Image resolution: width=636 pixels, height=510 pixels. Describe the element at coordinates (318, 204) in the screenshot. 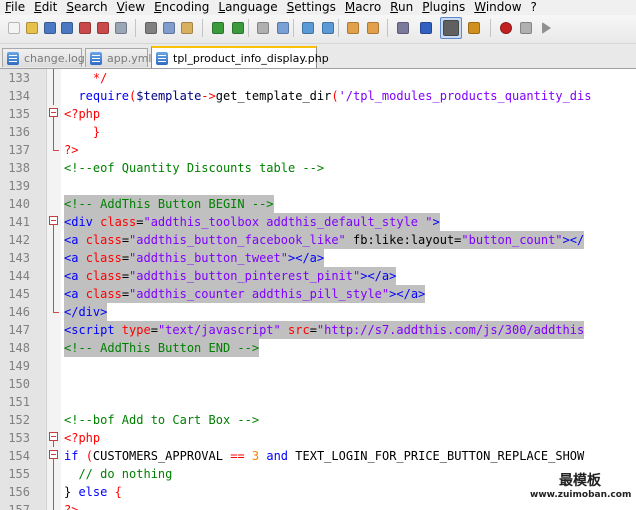

I see `code-line: 140 <!-- AddThis Button BEGIN -->` at that location.